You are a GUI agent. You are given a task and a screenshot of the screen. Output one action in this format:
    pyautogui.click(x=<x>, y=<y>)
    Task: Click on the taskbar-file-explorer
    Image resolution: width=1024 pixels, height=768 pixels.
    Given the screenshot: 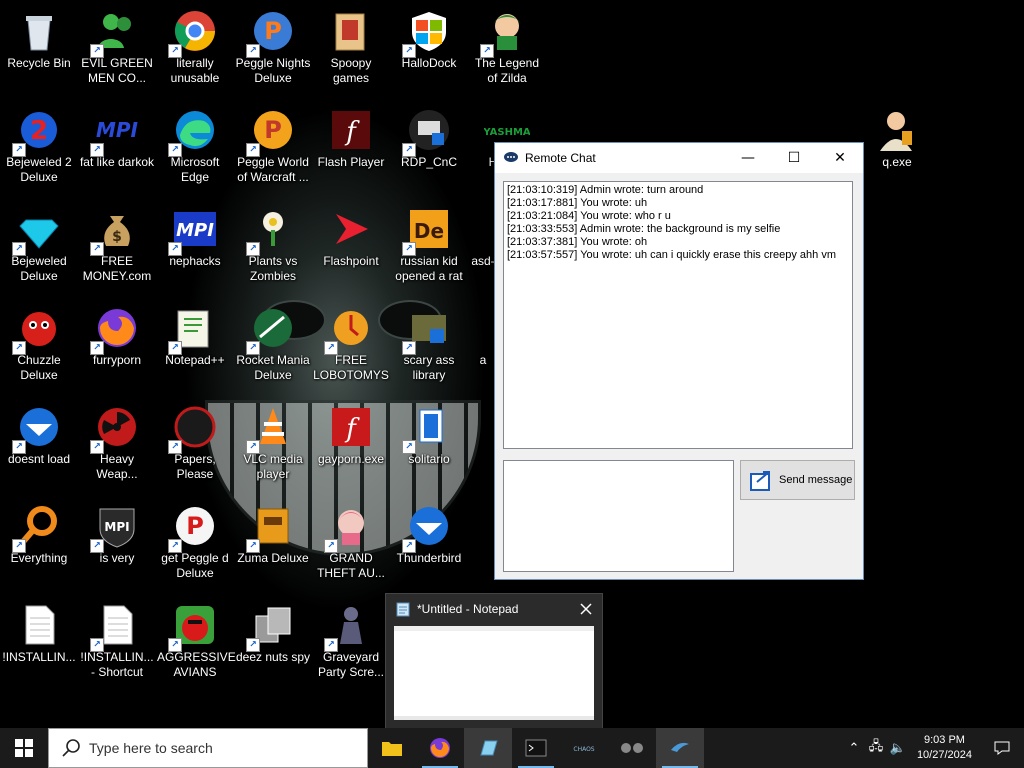 What is the action you would take?
    pyautogui.click(x=392, y=748)
    